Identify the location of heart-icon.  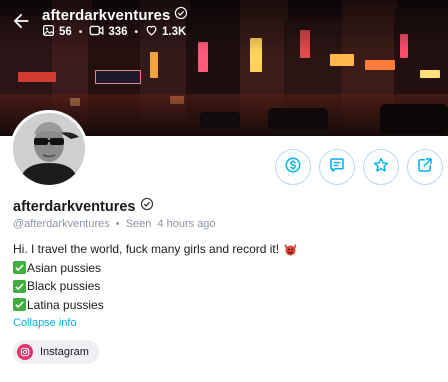
(151, 32).